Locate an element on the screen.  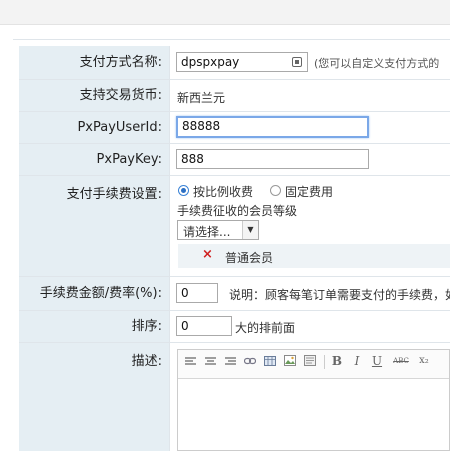
currency-value: 新西兰元 is located at coordinates (201, 98).